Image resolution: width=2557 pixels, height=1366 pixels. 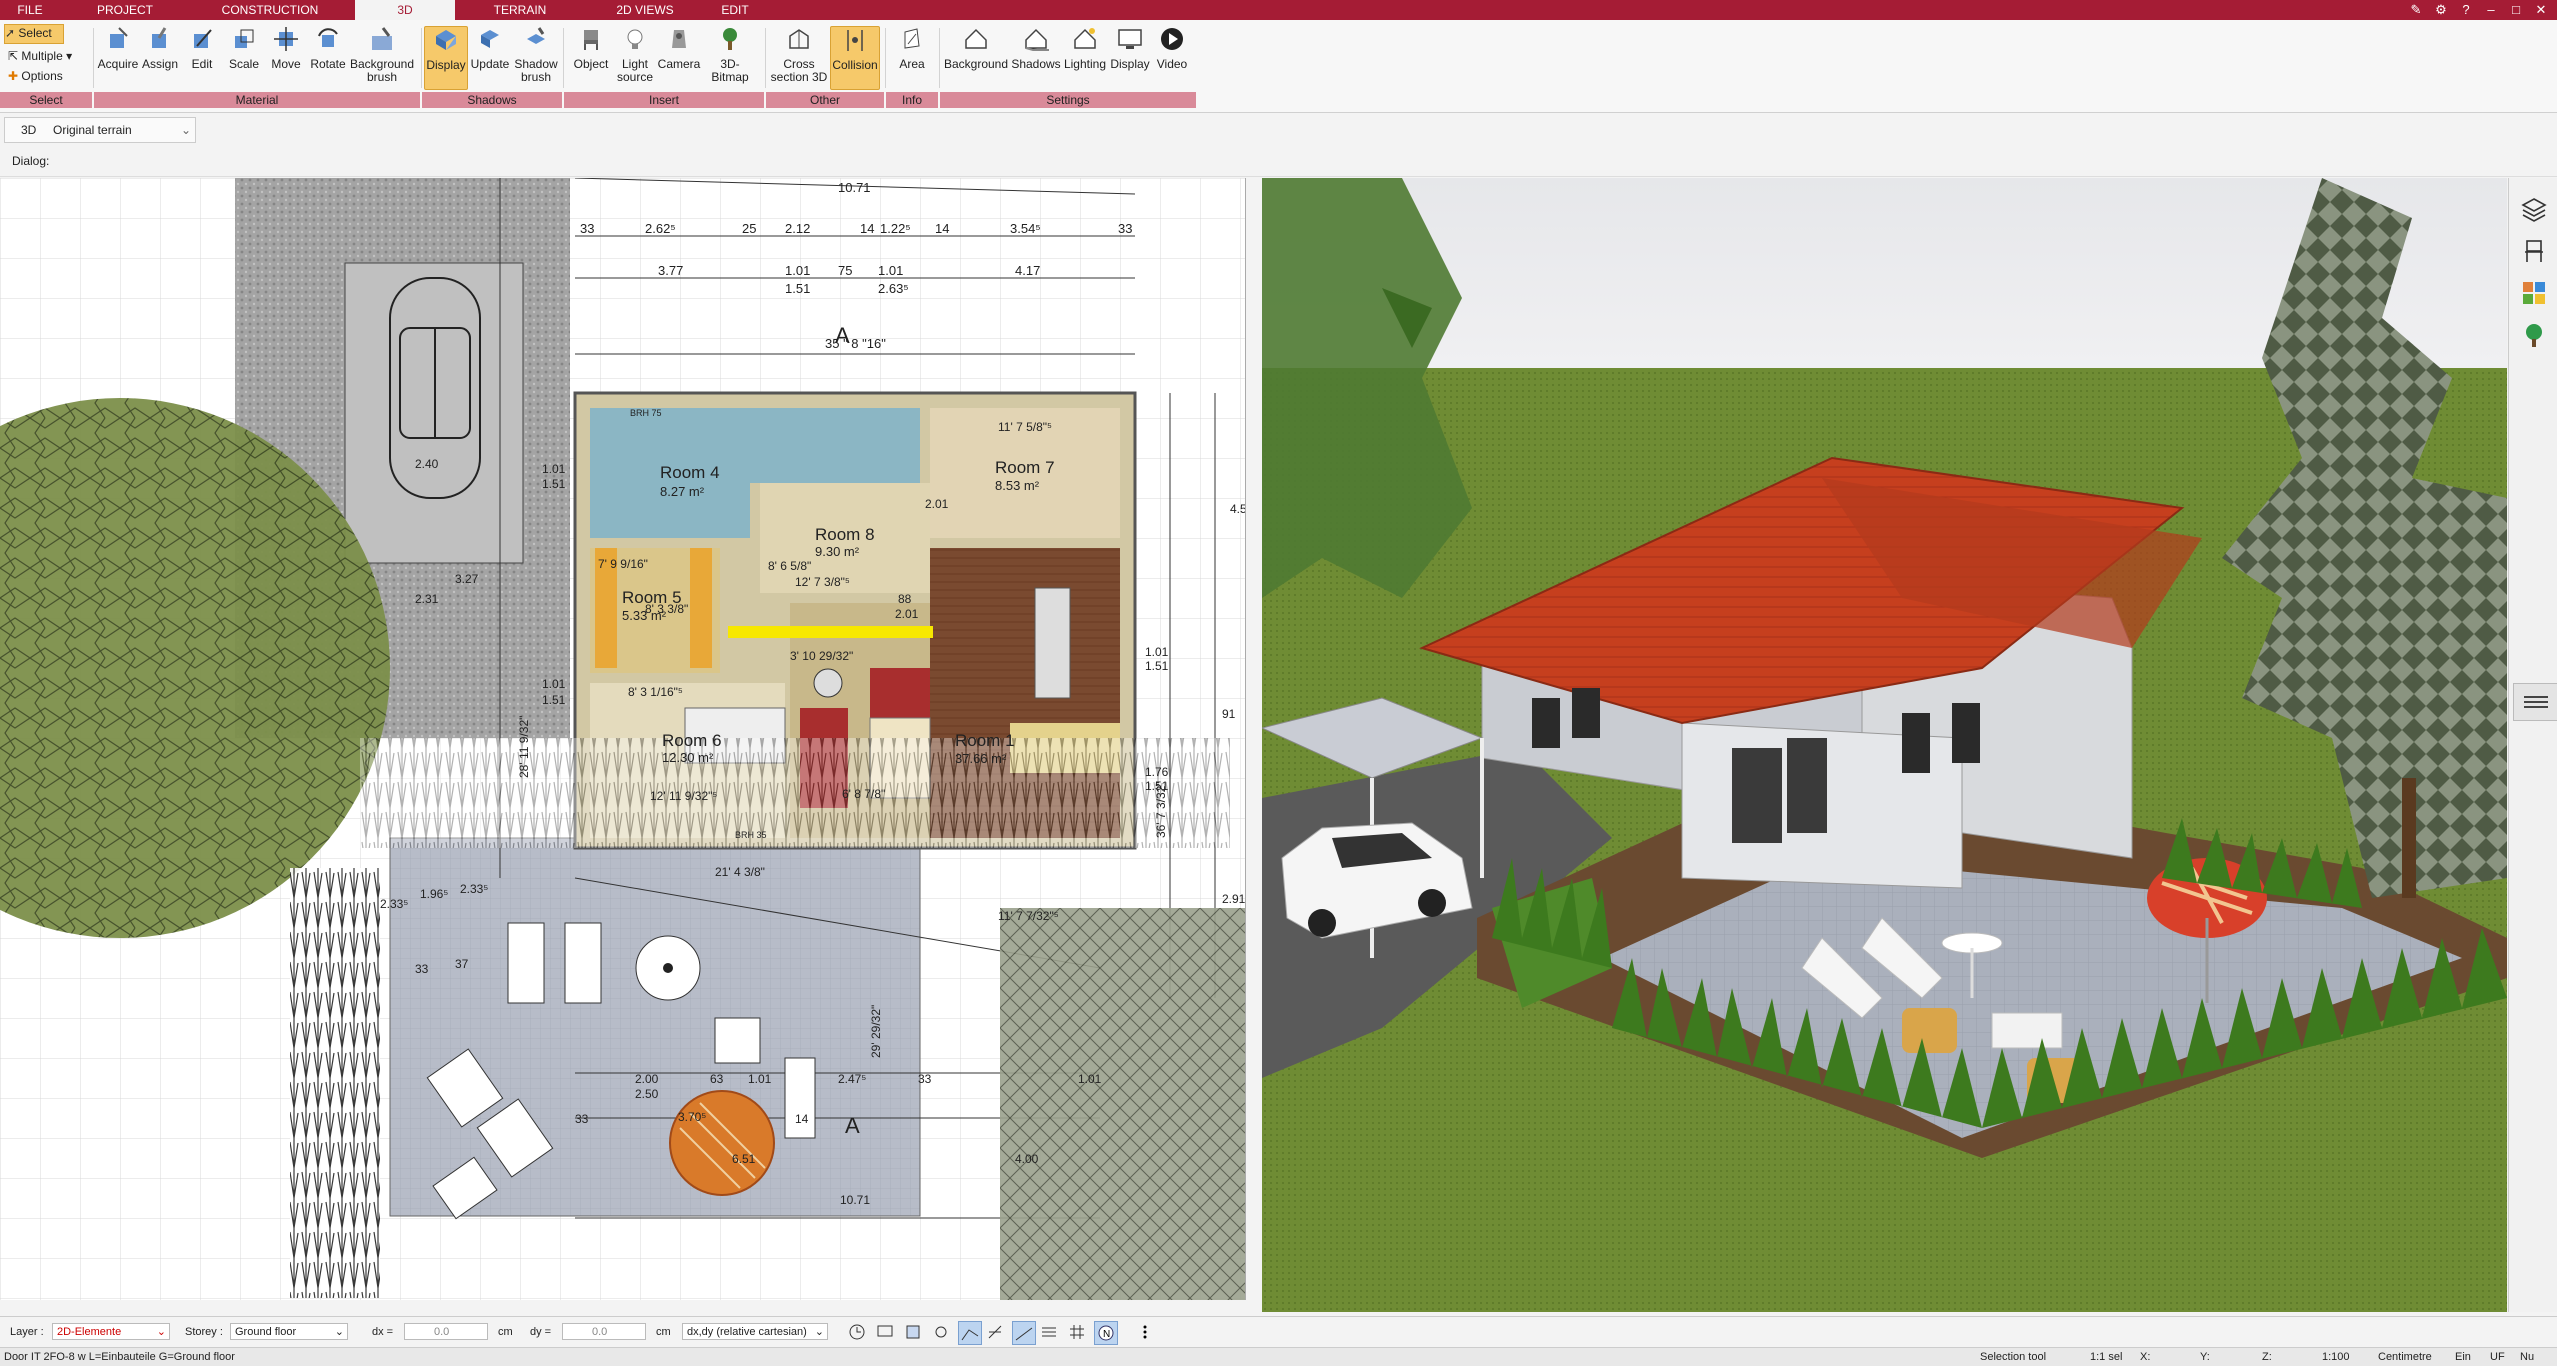 I want to click on tab-file: FILE, so click(x=30, y=10).